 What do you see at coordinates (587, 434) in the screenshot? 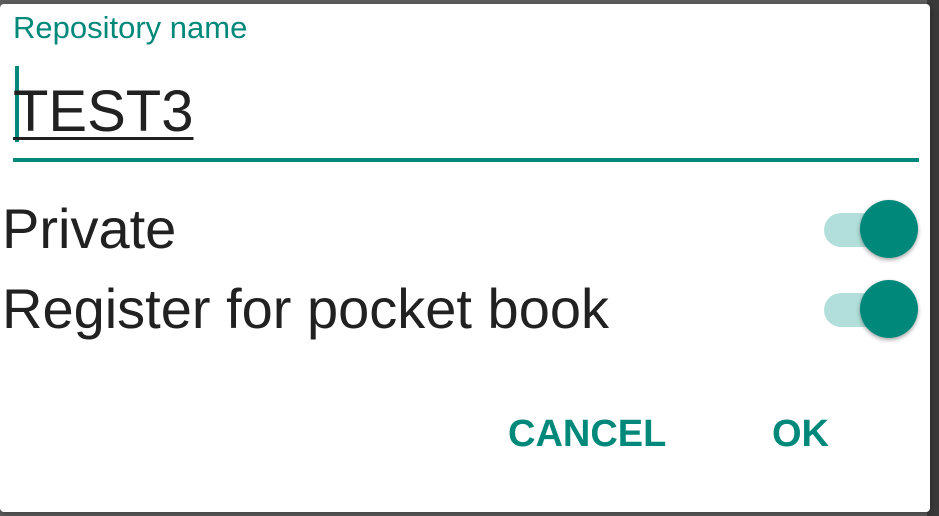
I see `cancel-button: CANCEL` at bounding box center [587, 434].